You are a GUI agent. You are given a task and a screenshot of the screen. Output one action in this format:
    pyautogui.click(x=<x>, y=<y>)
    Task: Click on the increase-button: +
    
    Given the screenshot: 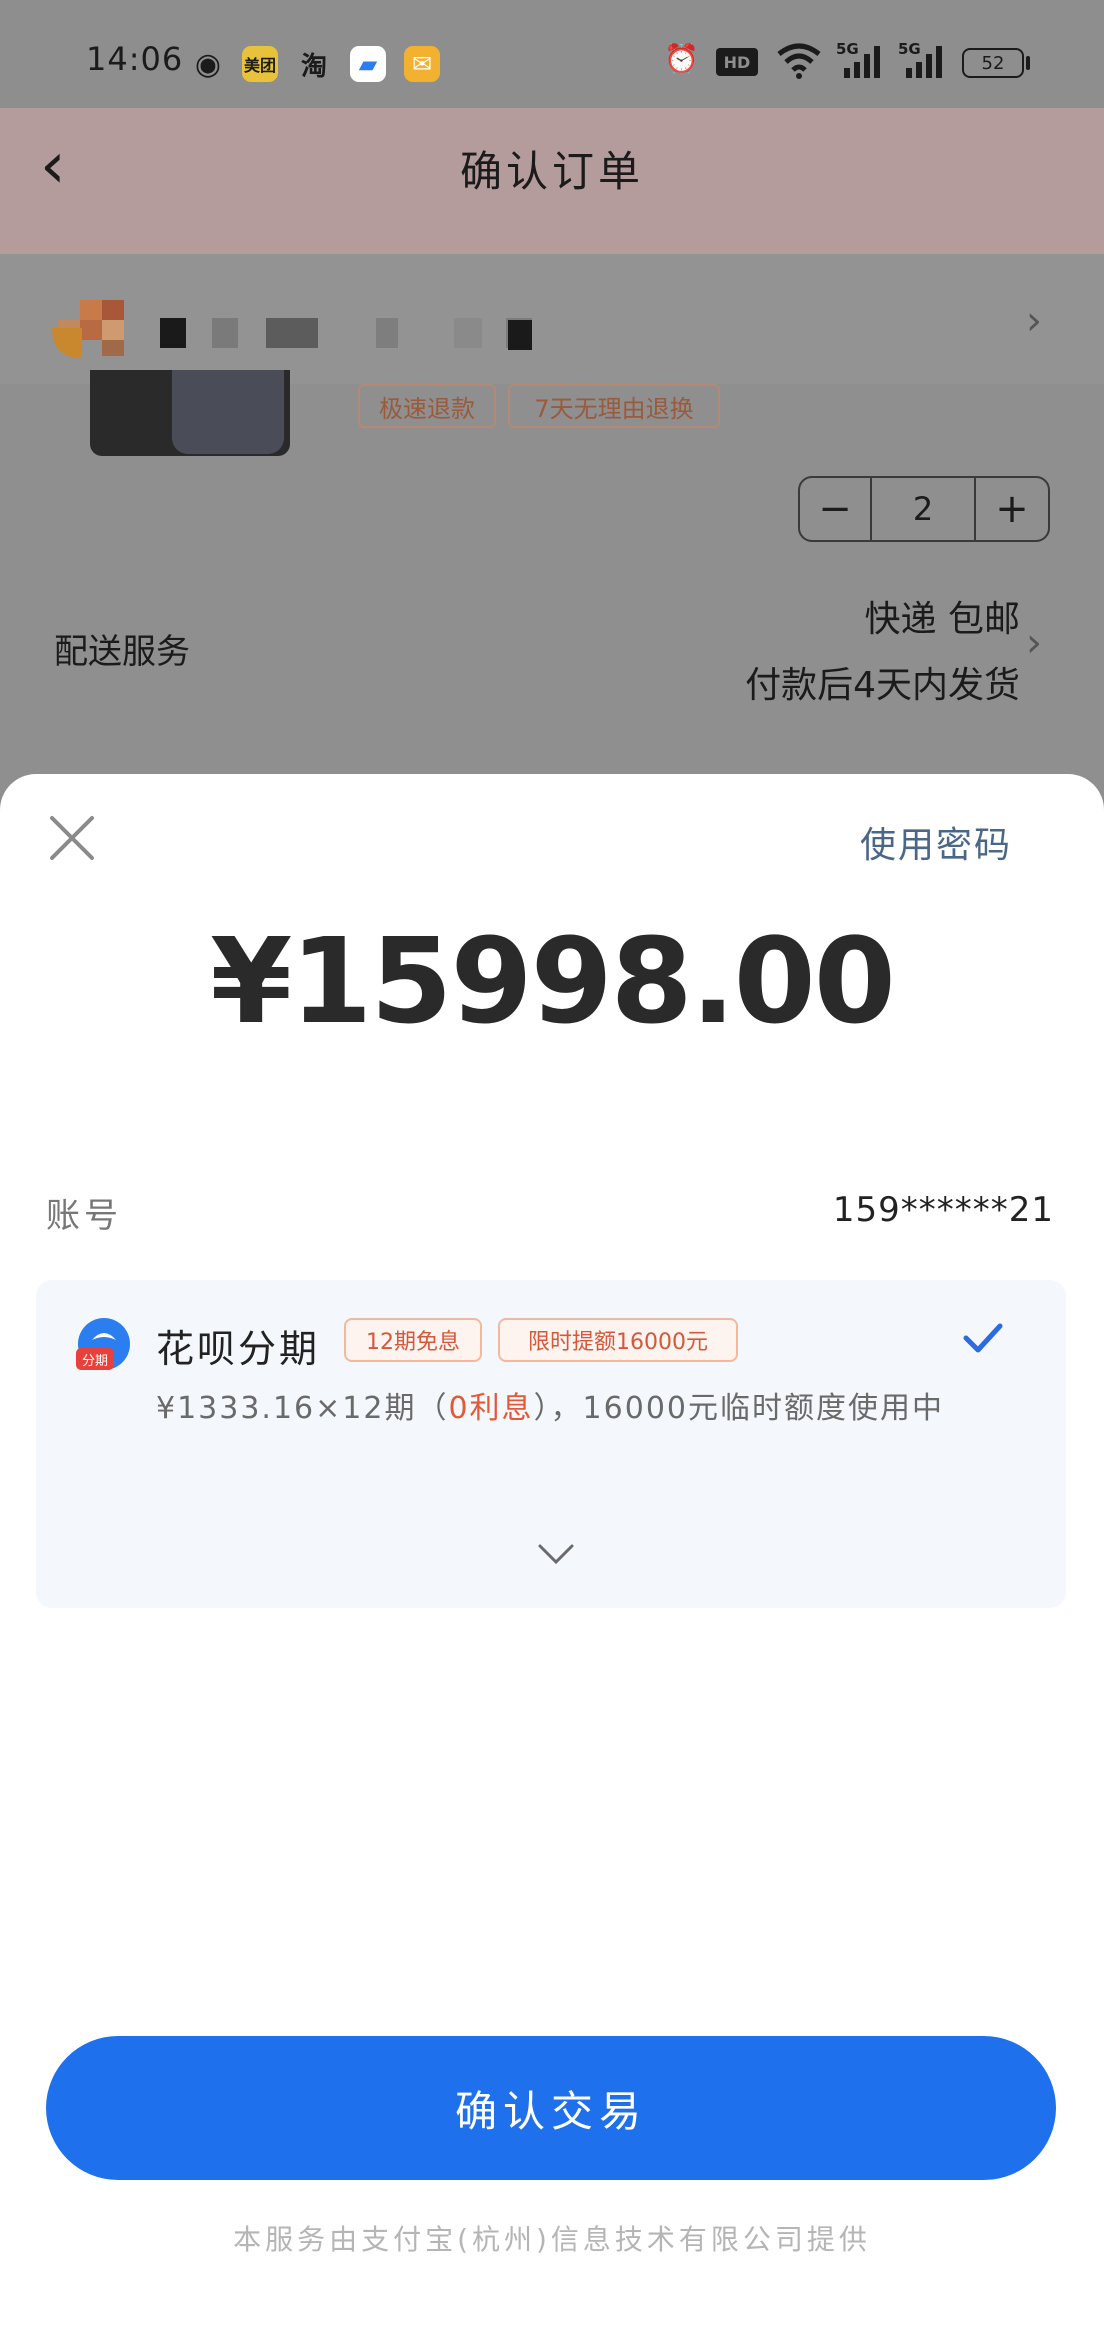 What is the action you would take?
    pyautogui.click(x=1012, y=509)
    